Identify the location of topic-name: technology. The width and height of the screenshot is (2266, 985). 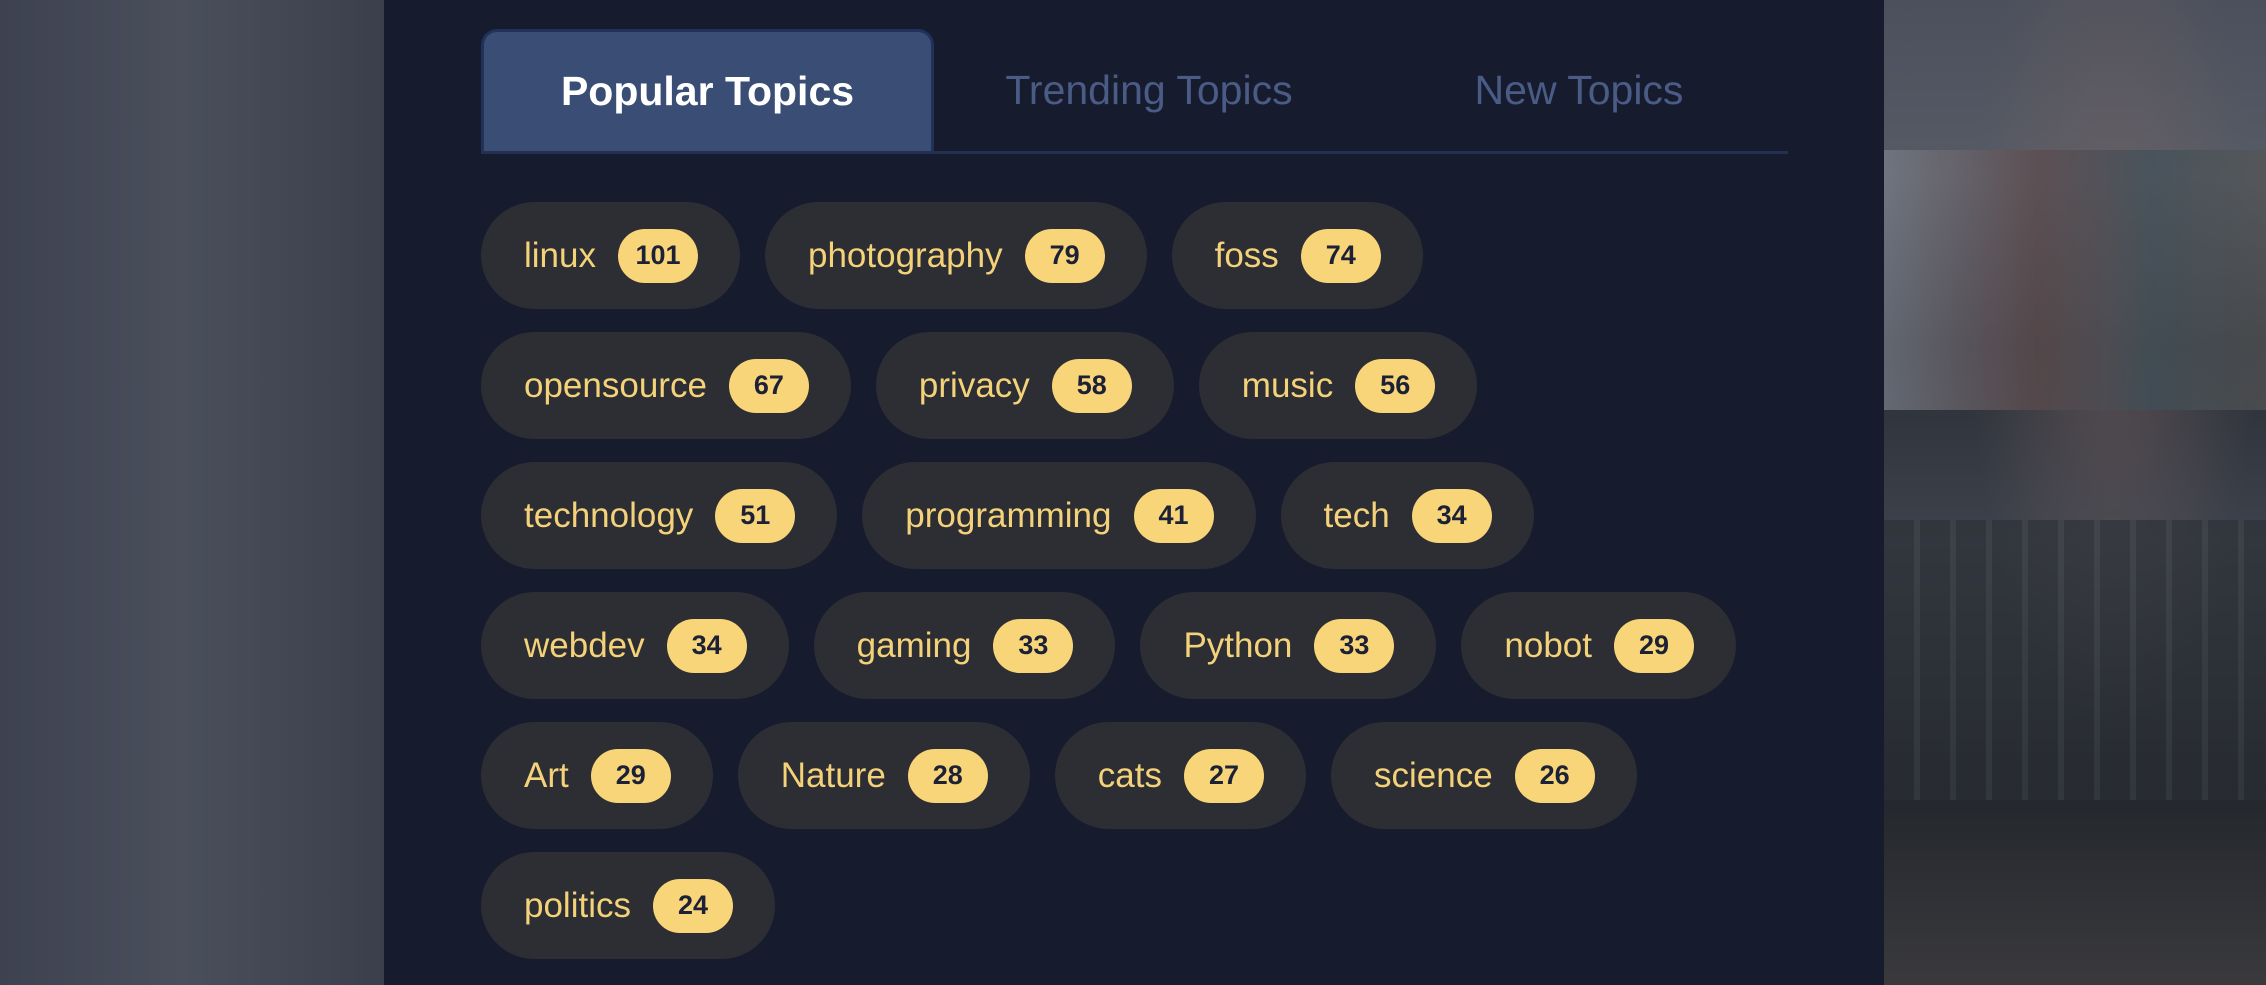
(609, 515).